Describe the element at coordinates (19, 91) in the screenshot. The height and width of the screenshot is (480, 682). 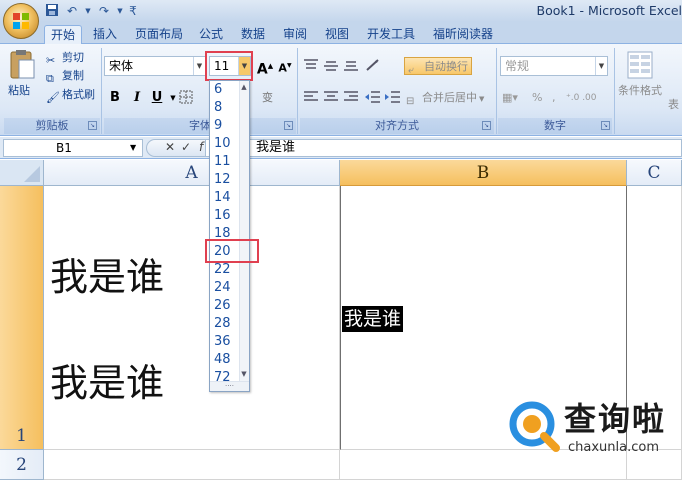
I see `paste-button: 粘贴` at that location.